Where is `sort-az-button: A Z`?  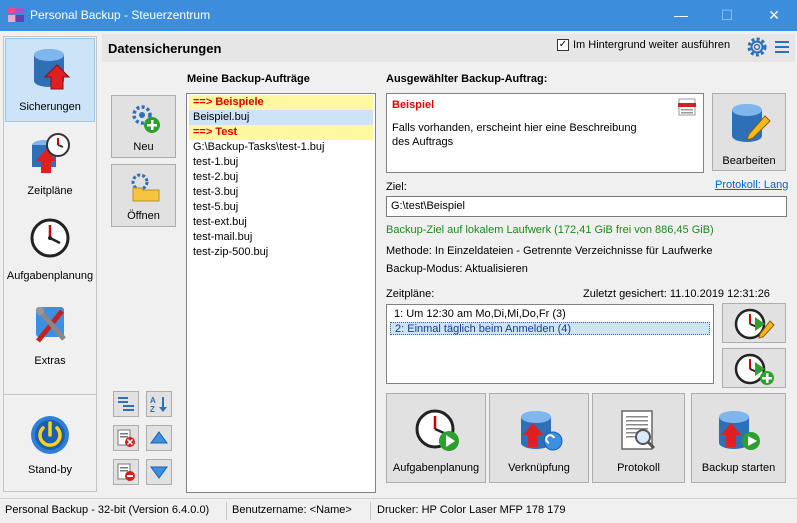
sort-az-button: A Z is located at coordinates (159, 404).